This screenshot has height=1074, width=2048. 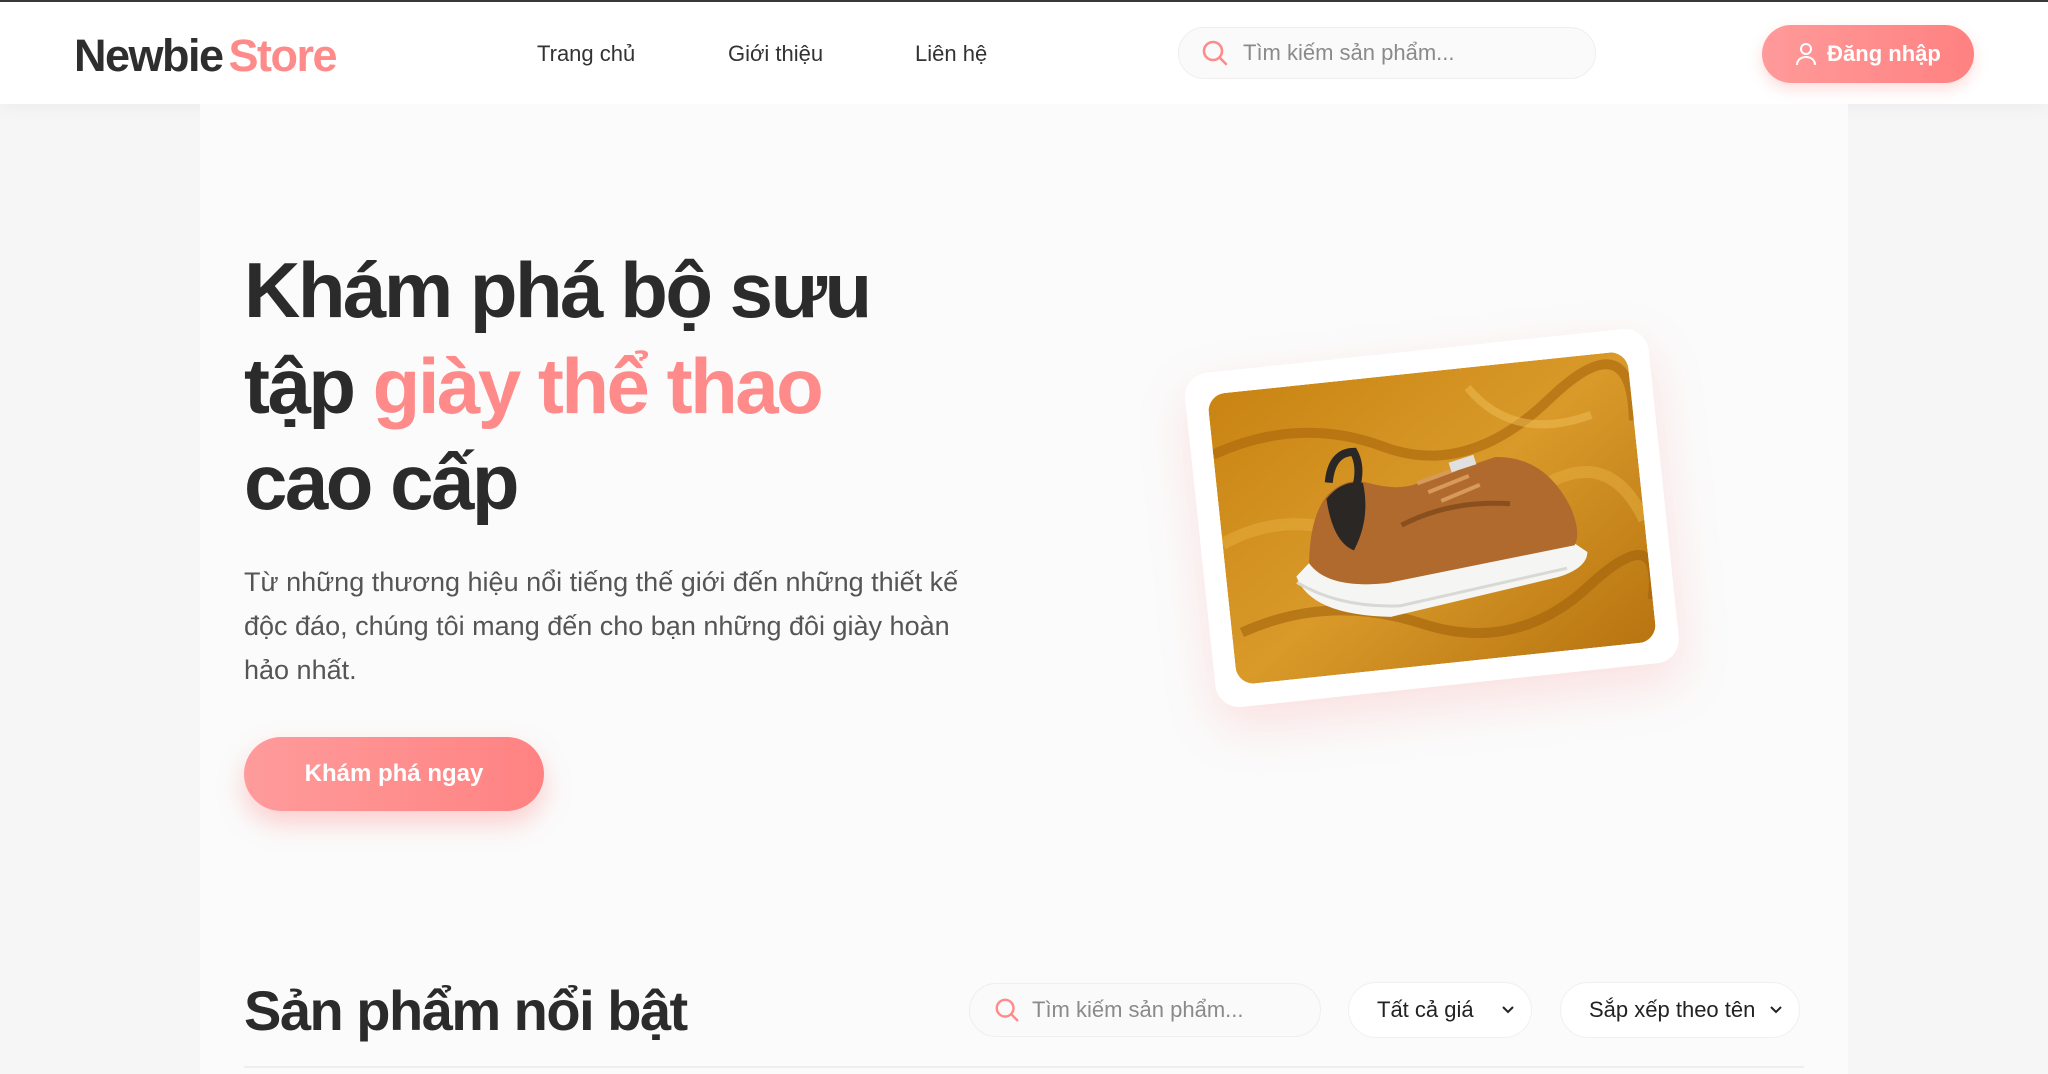 I want to click on sort-value: Sắp xếp theo tên, so click(x=1672, y=1009).